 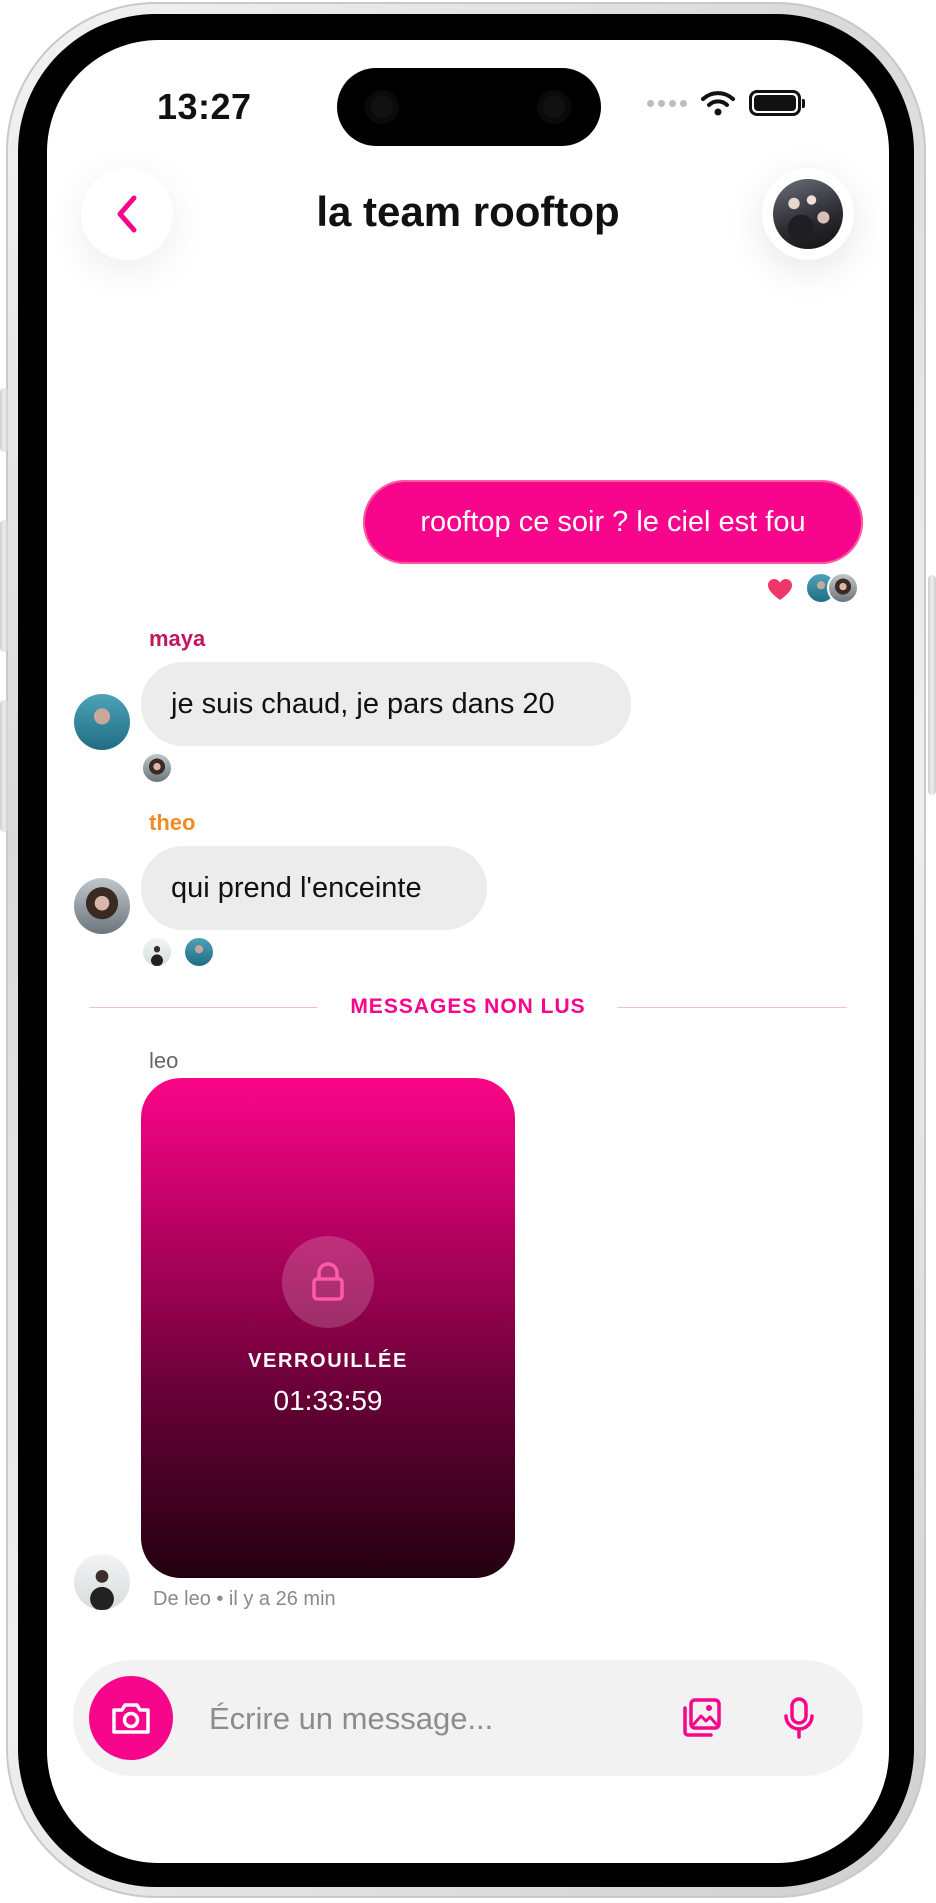 I want to click on group-photo, so click(x=808, y=214).